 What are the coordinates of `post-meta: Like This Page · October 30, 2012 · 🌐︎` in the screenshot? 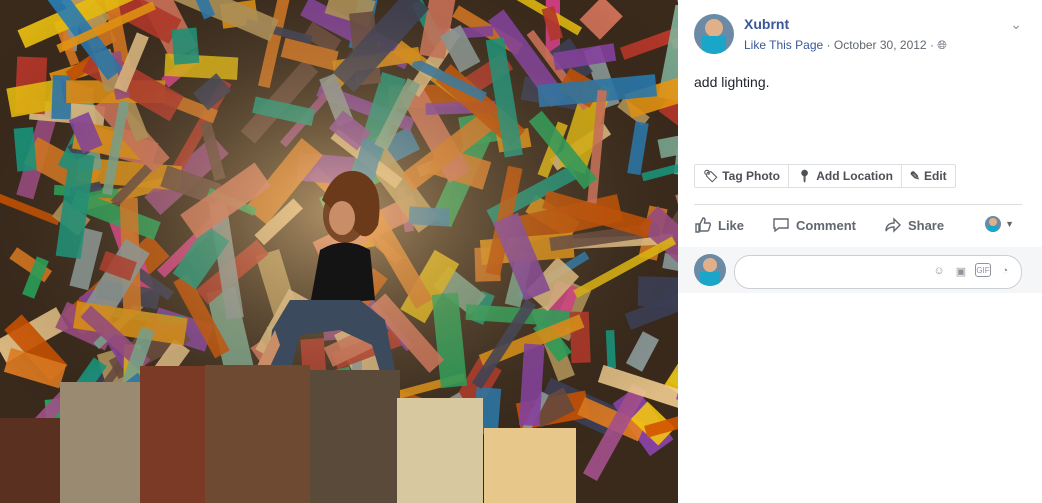 It's located at (845, 45).